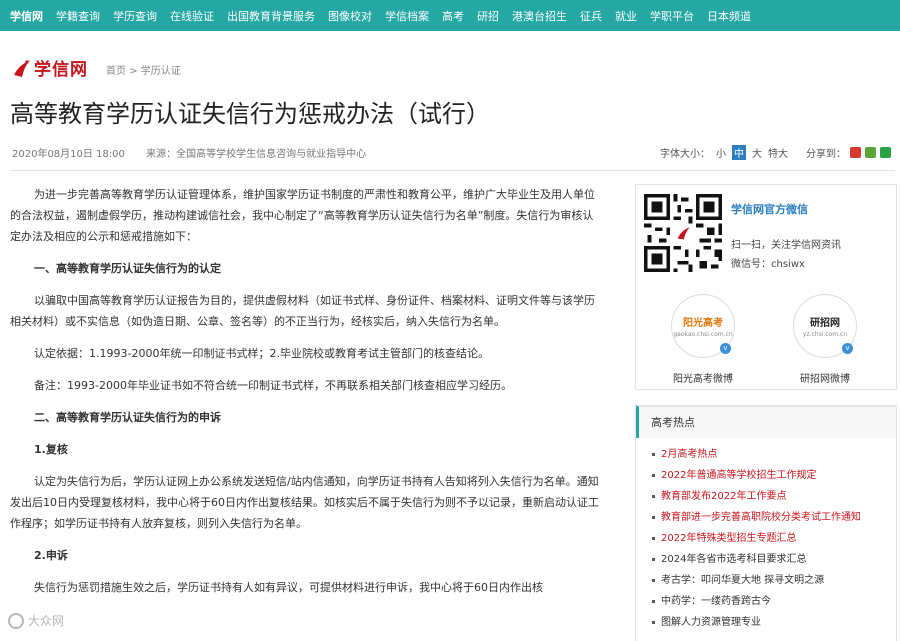 This screenshot has width=900, height=641. I want to click on logo-text: 学信网, so click(61, 70).